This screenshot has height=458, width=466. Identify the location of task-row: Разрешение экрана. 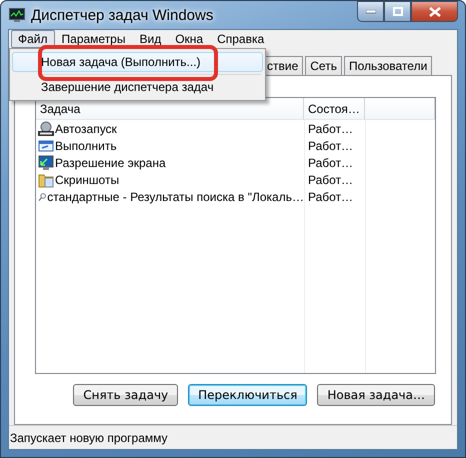
(170, 162).